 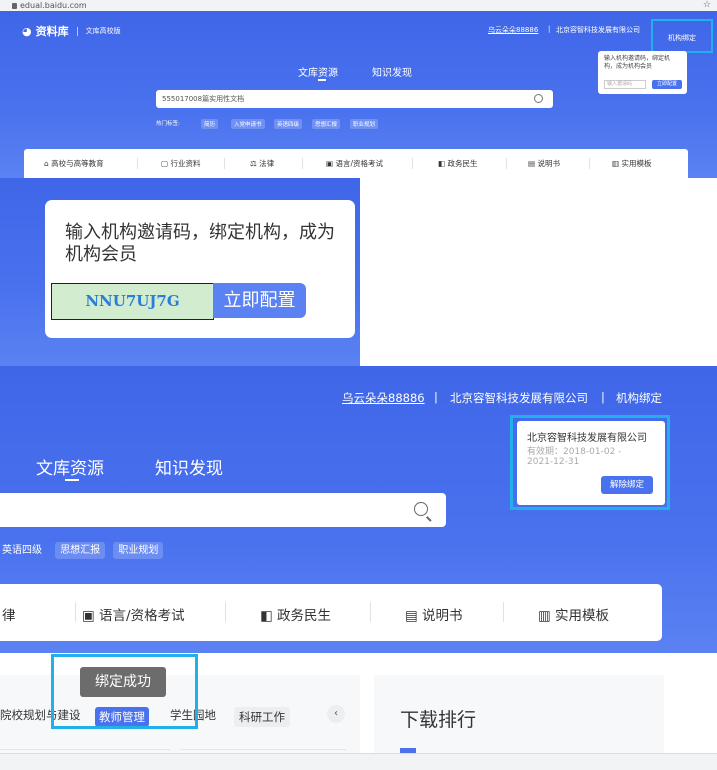 I want to click on nav-industry: ▢ 行业资料, so click(x=180, y=163).